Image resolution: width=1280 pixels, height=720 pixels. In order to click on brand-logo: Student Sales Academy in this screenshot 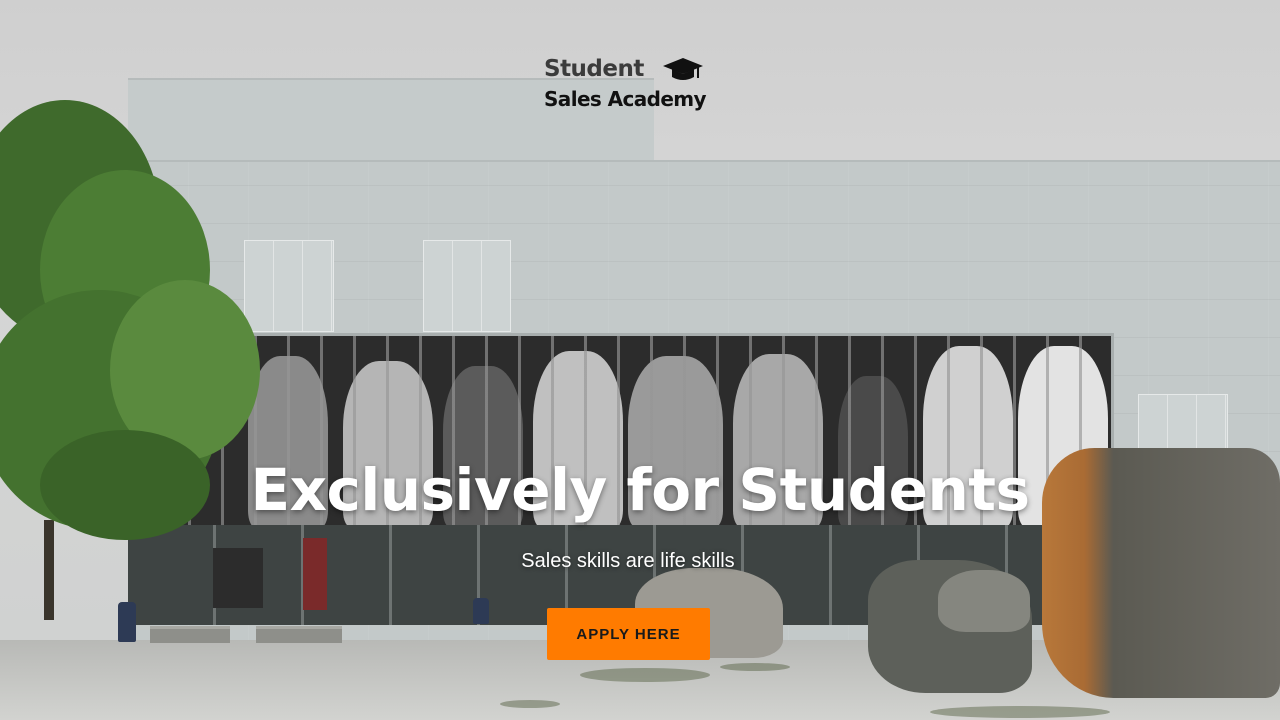, I will do `click(632, 87)`.